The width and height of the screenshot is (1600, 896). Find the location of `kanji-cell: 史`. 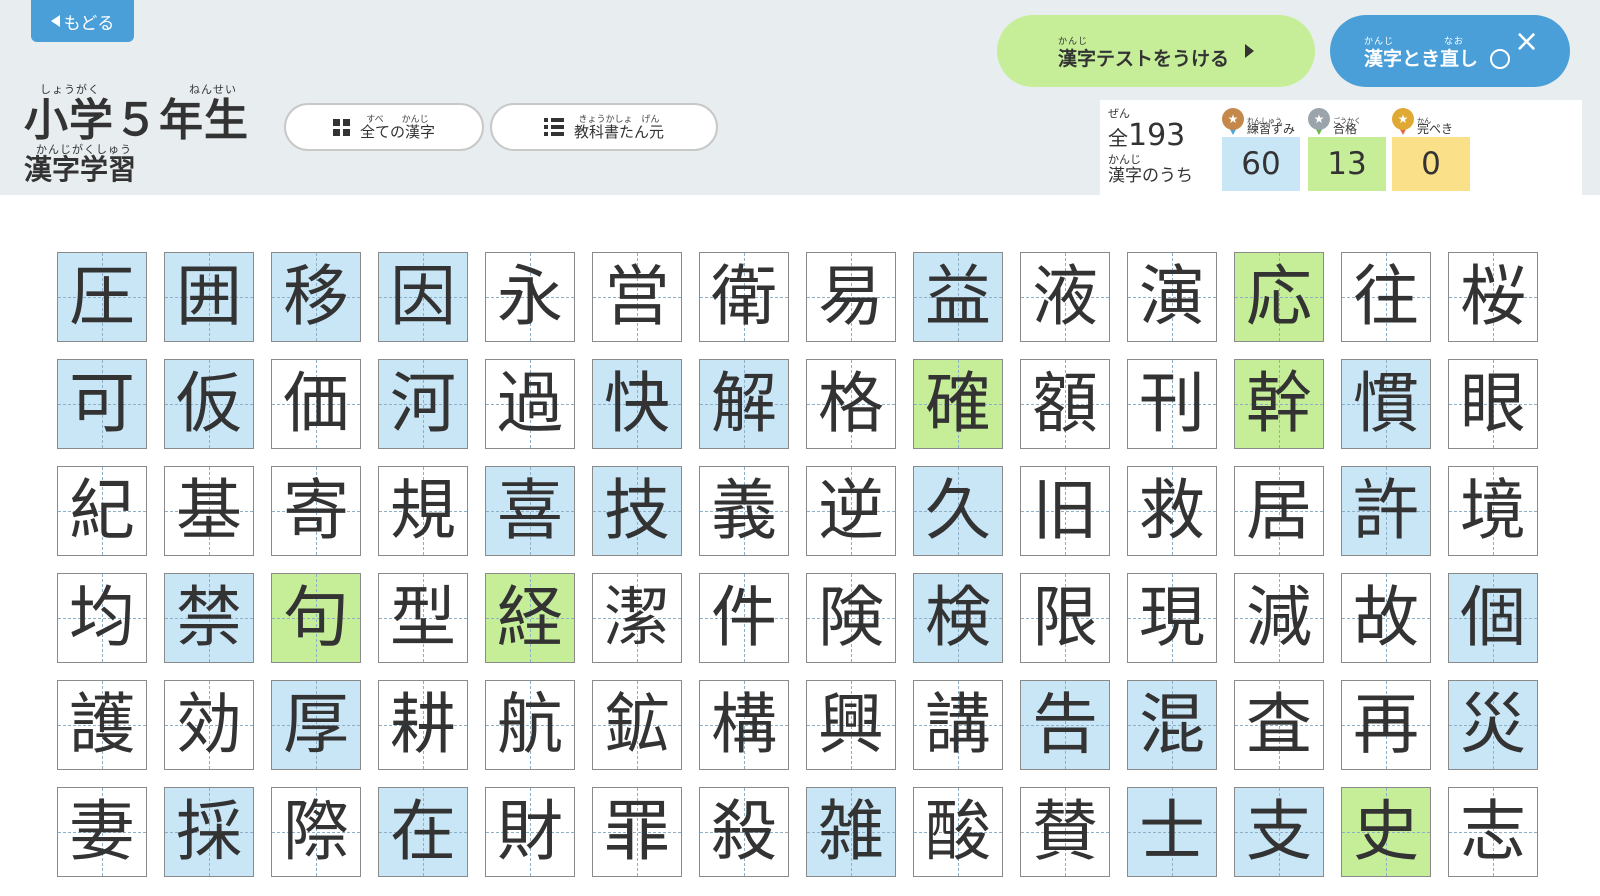

kanji-cell: 史 is located at coordinates (1386, 832).